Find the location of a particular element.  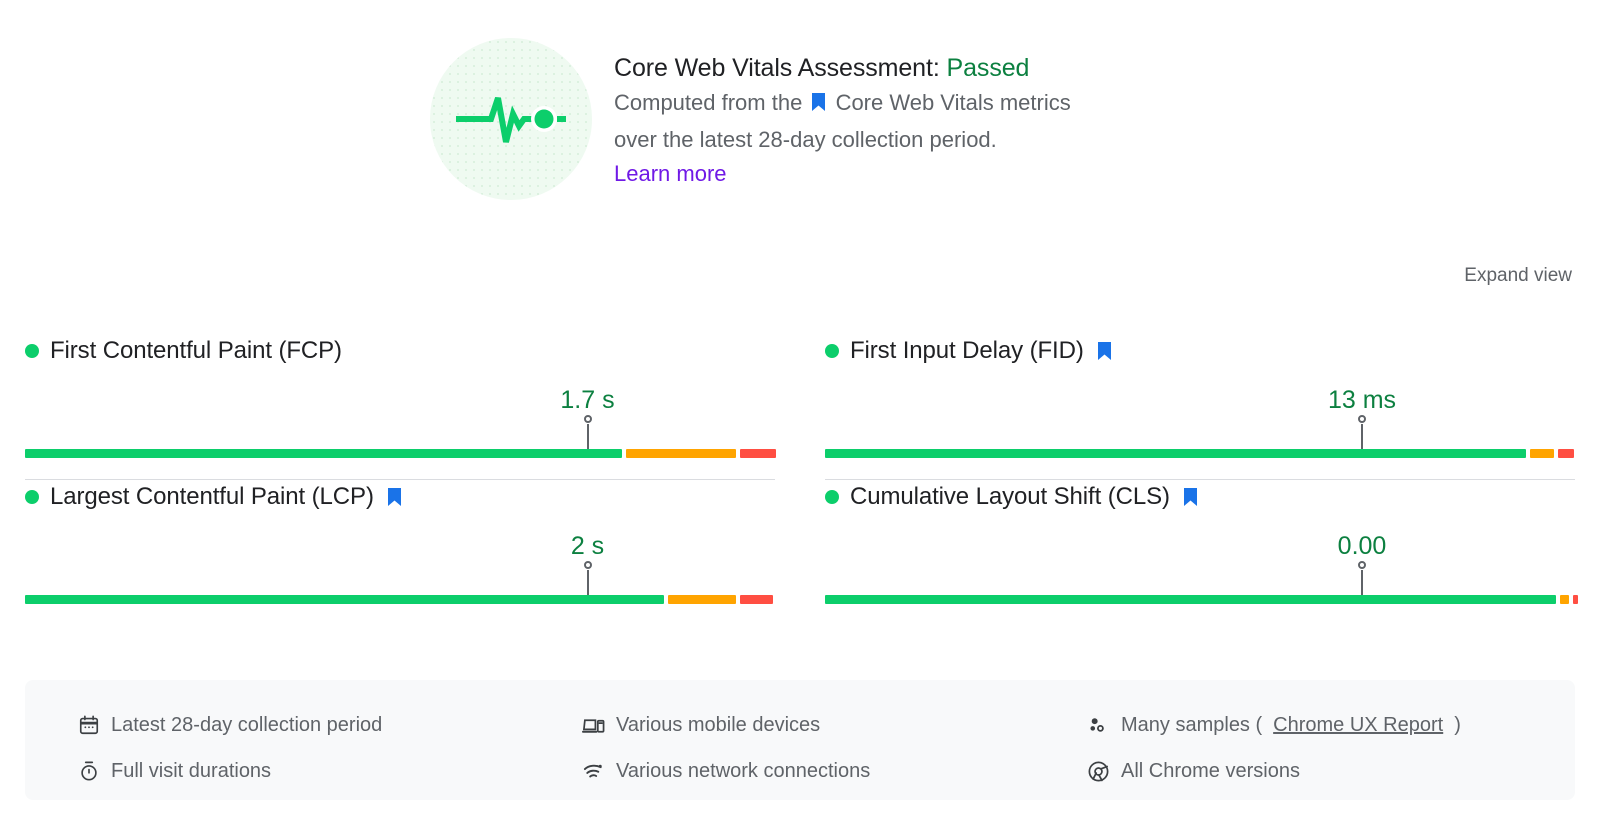

metric-value: 13 ms is located at coordinates (1362, 400).